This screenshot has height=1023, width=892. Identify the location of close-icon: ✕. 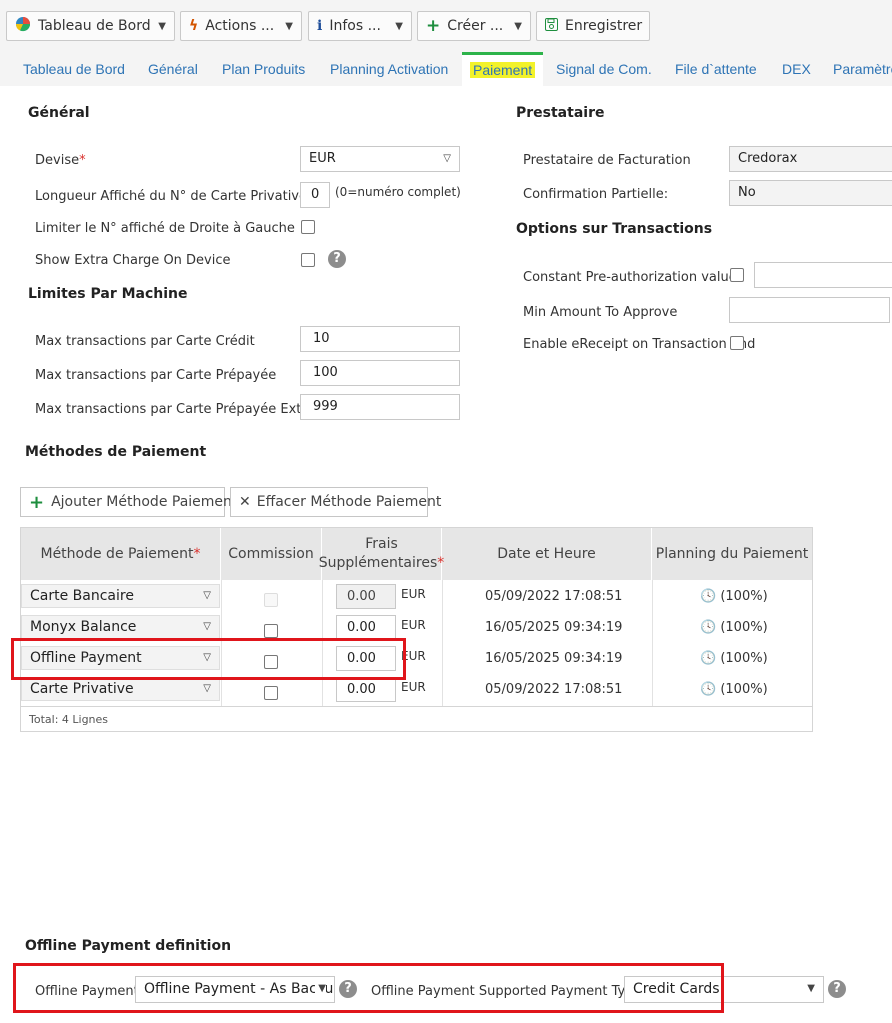
(245, 502).